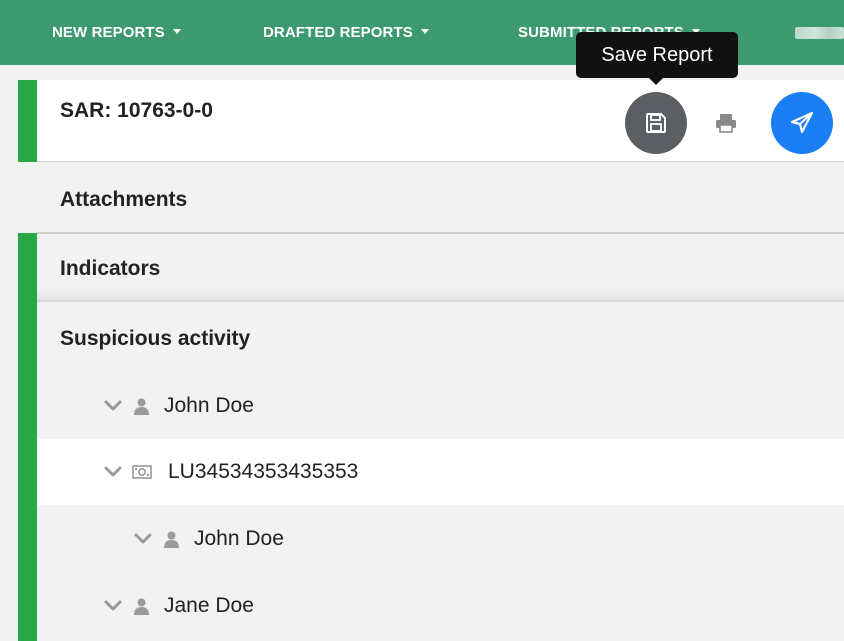 This screenshot has height=641, width=844. Describe the element at coordinates (155, 338) in the screenshot. I see `suspicious-activity-label: Suspicious activity` at that location.